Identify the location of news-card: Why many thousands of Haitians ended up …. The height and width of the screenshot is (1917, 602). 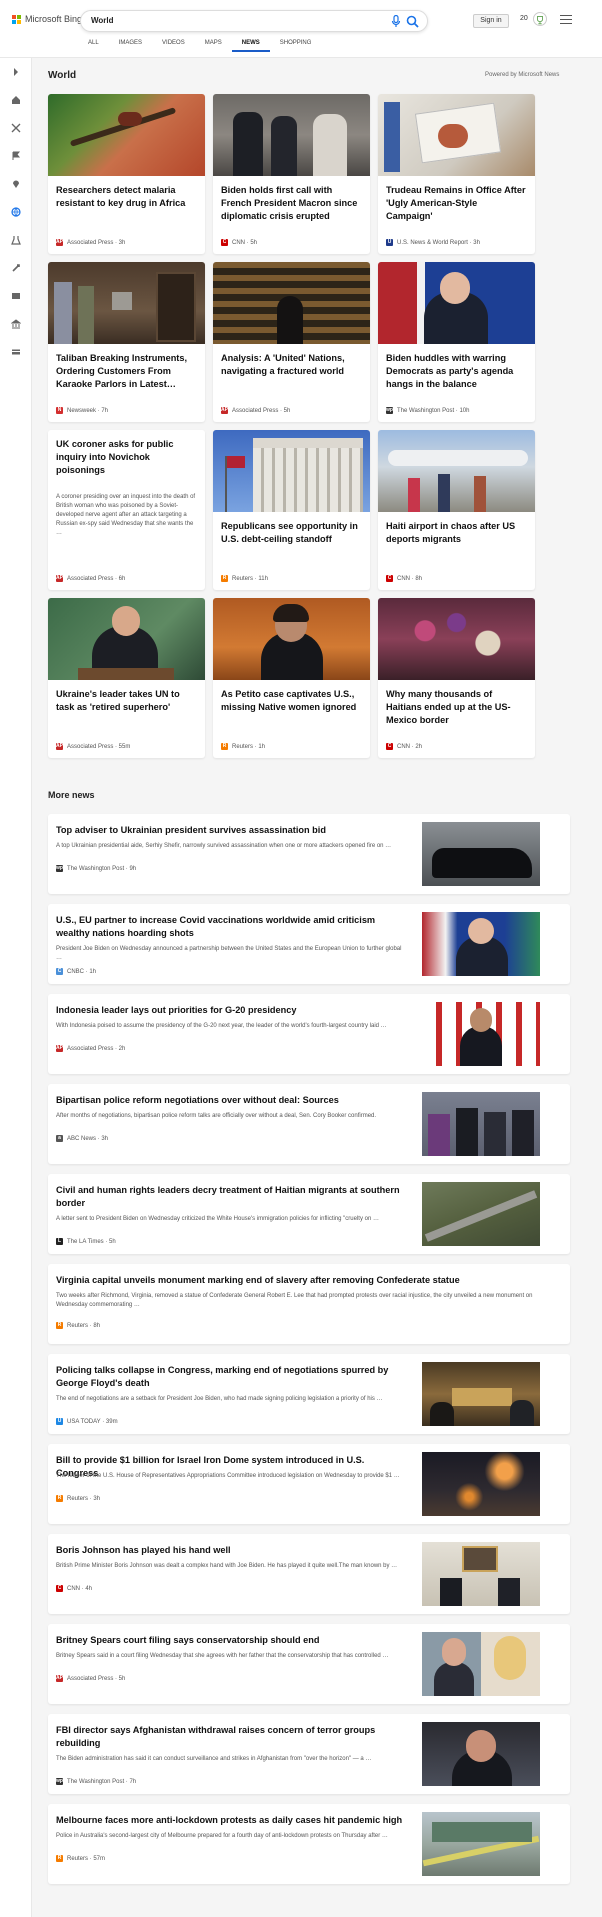
(456, 678).